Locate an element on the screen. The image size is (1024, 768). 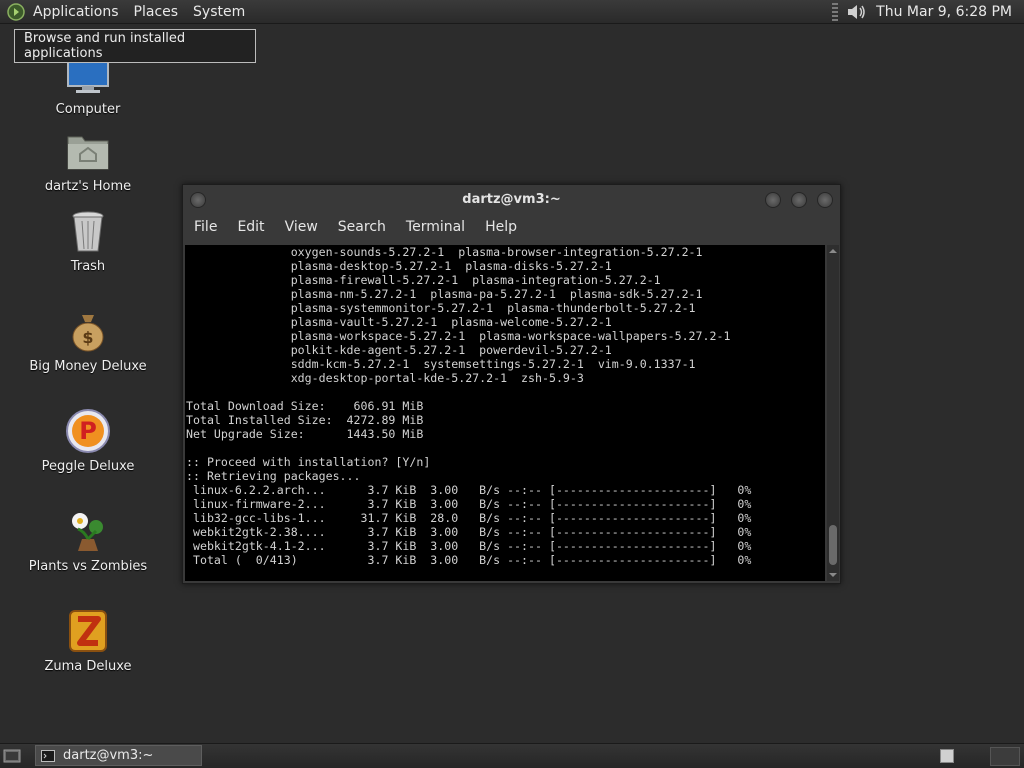
applications-logo-icon is located at coordinates (16, 12).